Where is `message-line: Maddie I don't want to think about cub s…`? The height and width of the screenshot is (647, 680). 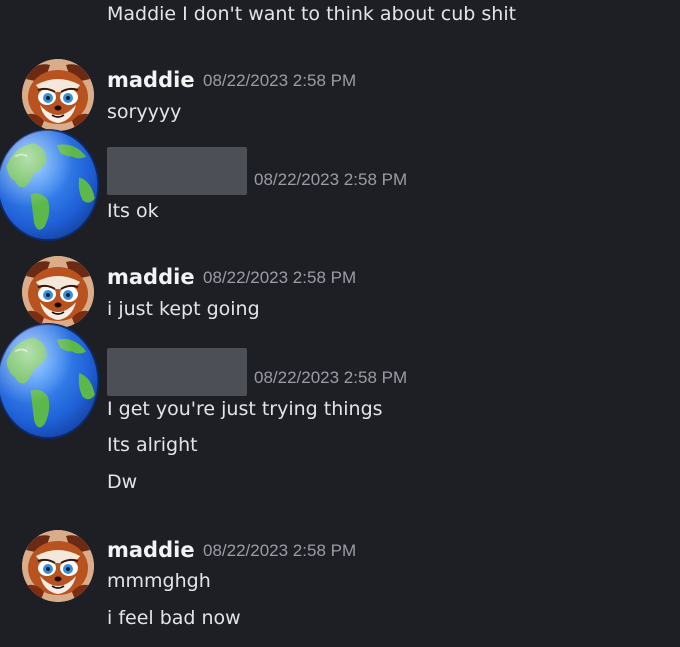 message-line: Maddie I don't want to think about cub s… is located at coordinates (312, 14).